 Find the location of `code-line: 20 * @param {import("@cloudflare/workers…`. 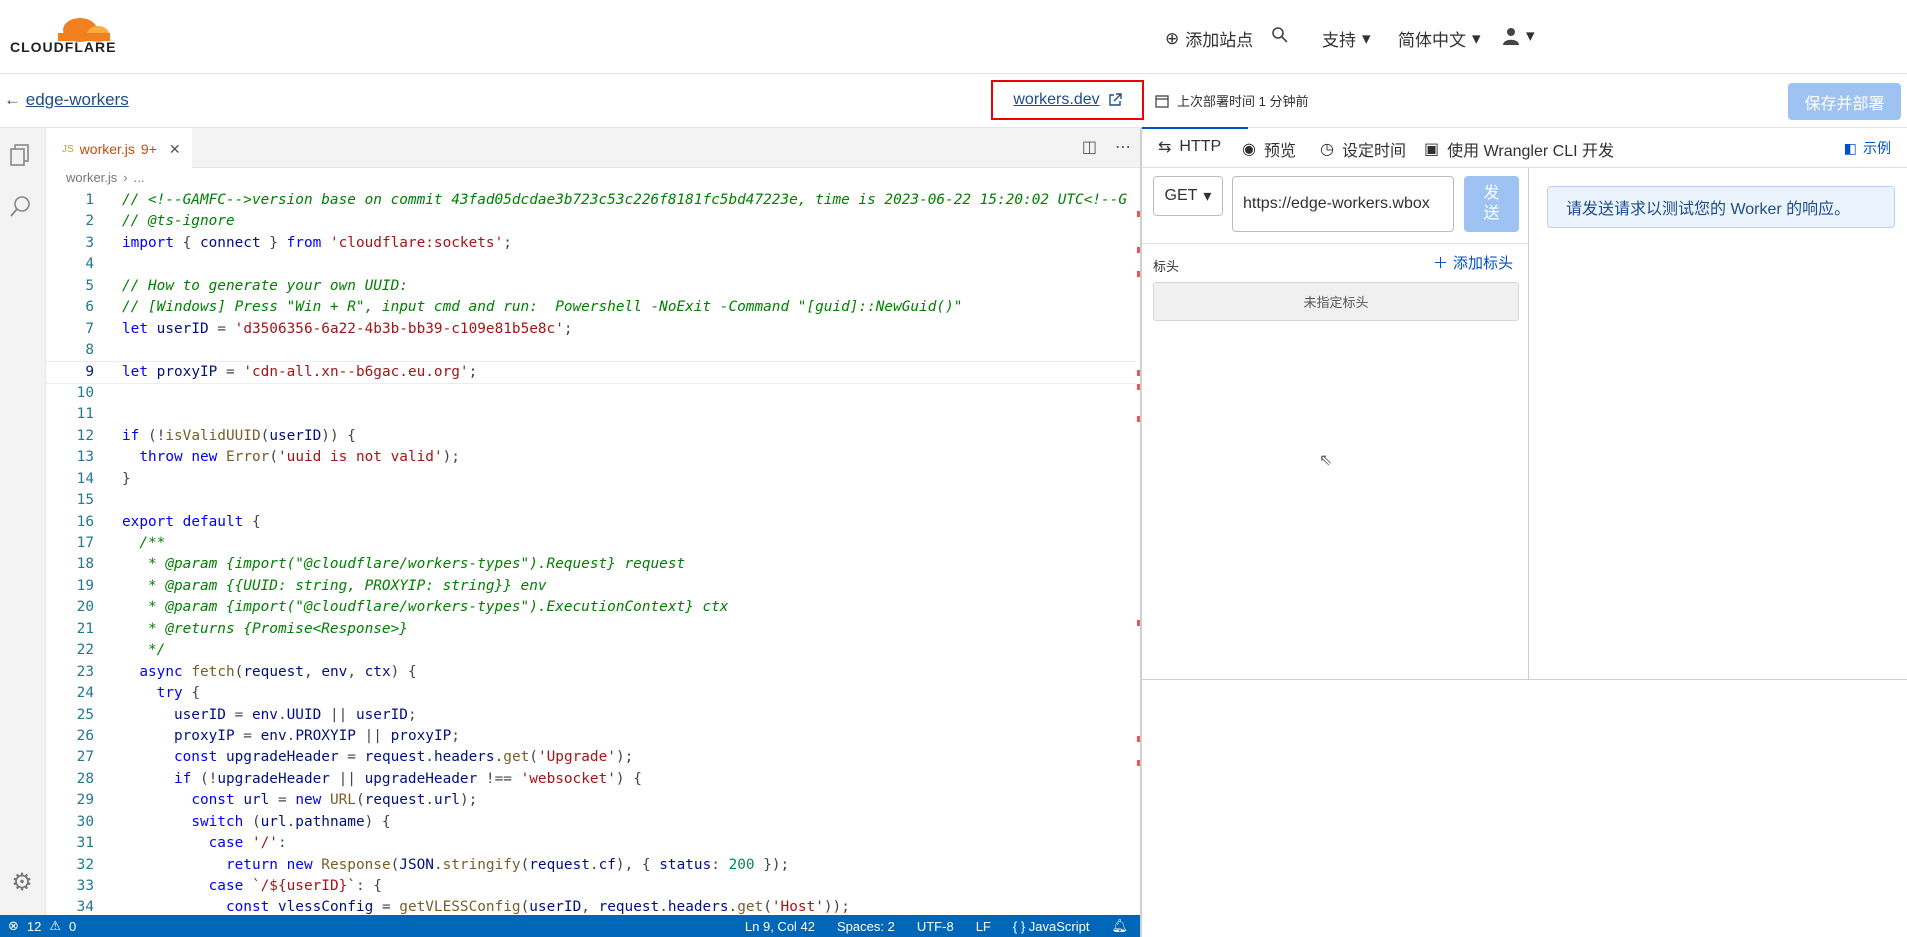

code-line: 20 * @param {import("@cloudflare/workers… is located at coordinates (591, 607).